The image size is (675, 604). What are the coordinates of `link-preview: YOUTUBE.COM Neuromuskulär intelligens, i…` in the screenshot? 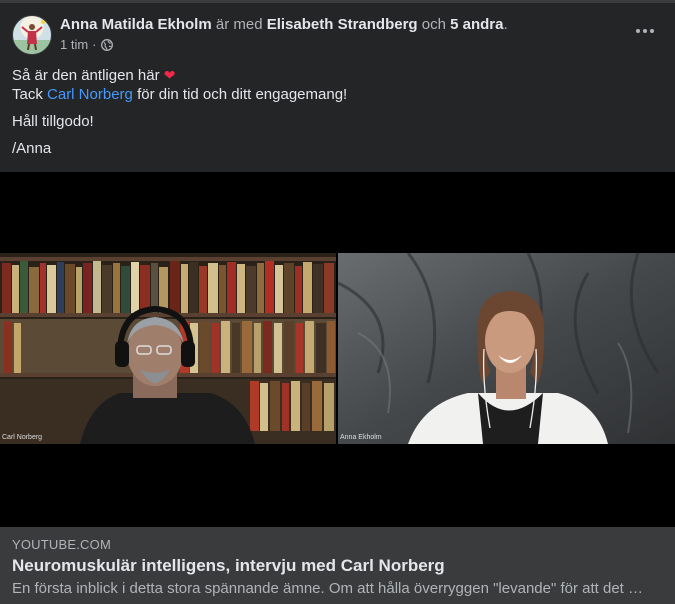 It's located at (337, 565).